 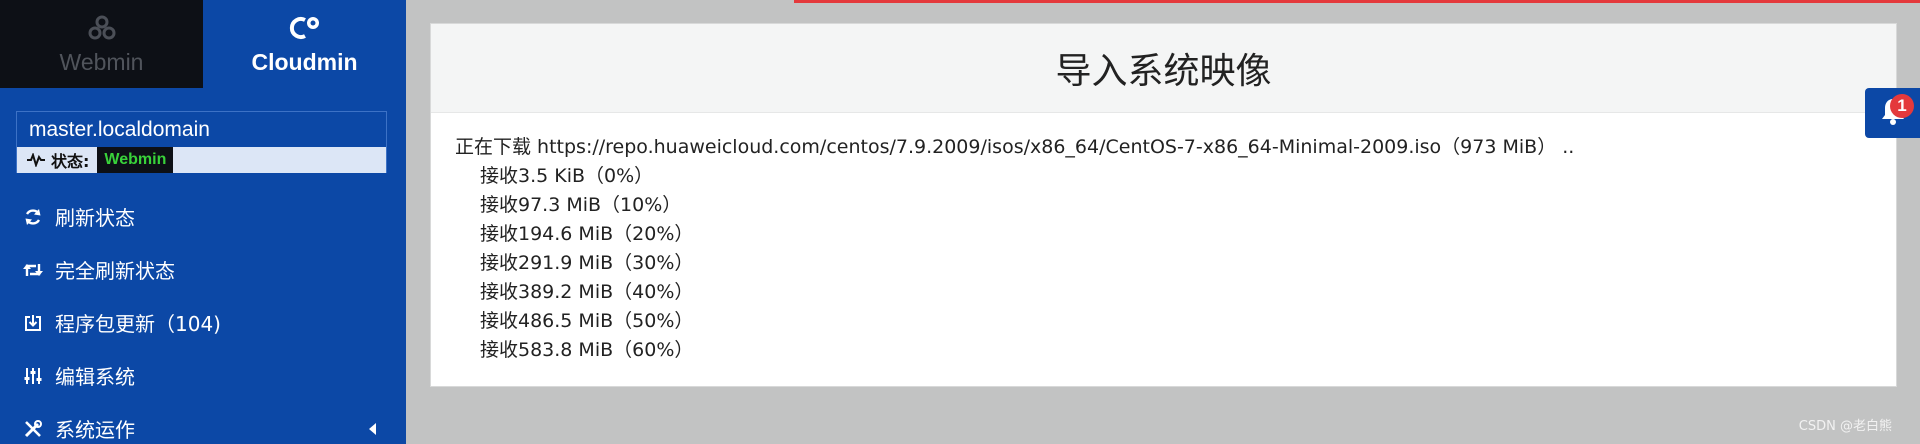 What do you see at coordinates (101, 44) in the screenshot?
I see `webmin-tab: Webmin` at bounding box center [101, 44].